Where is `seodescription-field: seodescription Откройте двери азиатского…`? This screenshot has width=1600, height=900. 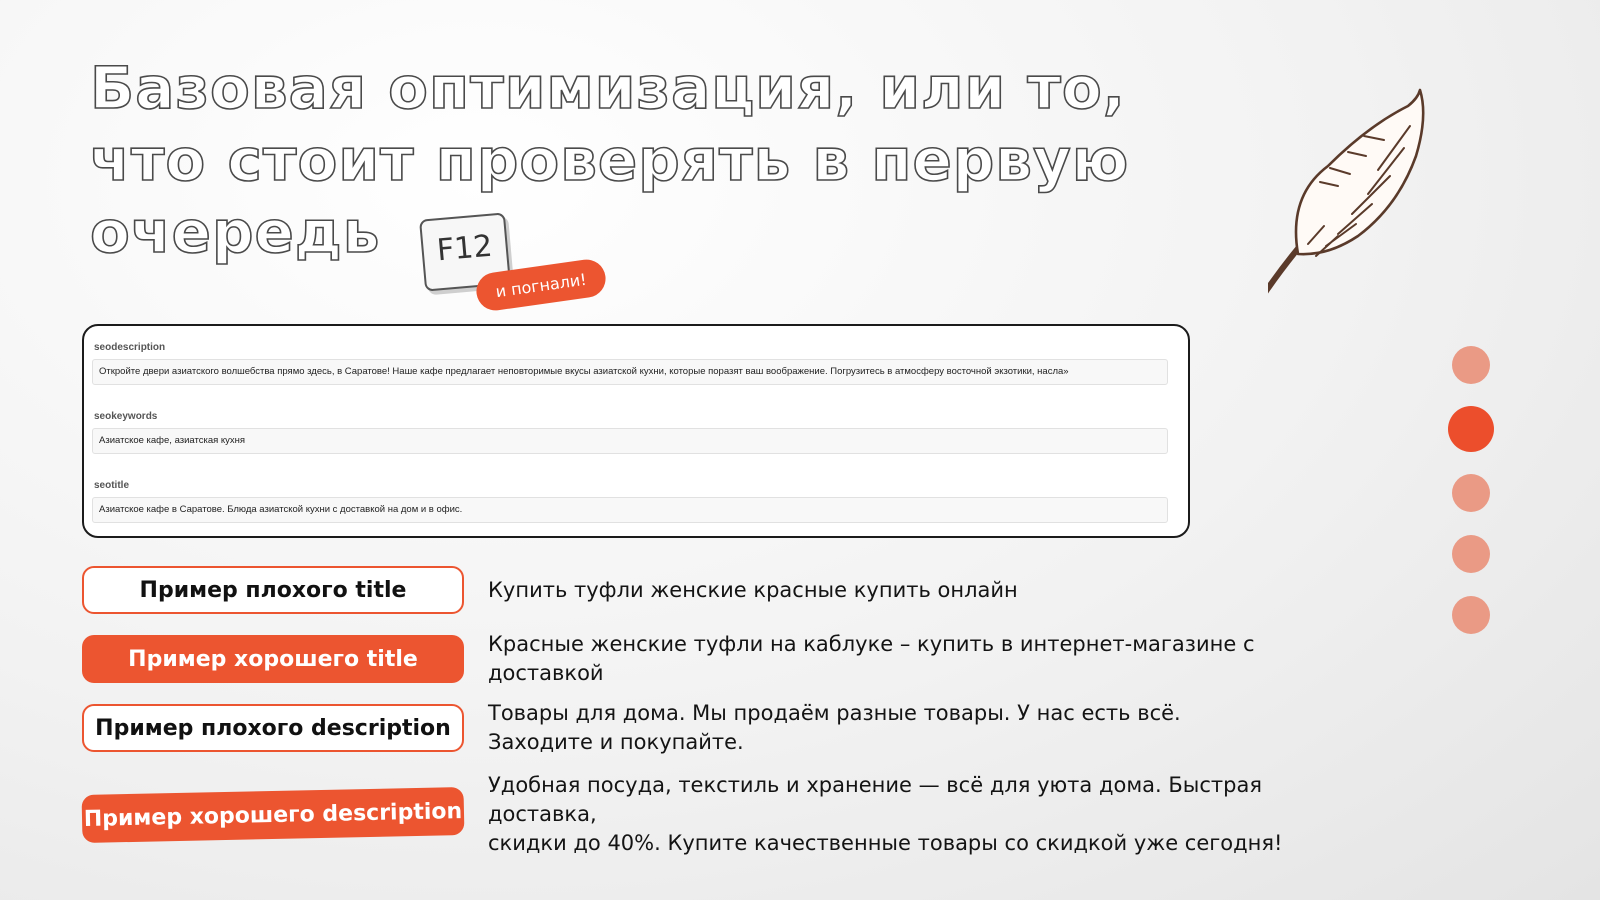
seodescription-field: seodescription Откройте двери азиатского… is located at coordinates (631, 363).